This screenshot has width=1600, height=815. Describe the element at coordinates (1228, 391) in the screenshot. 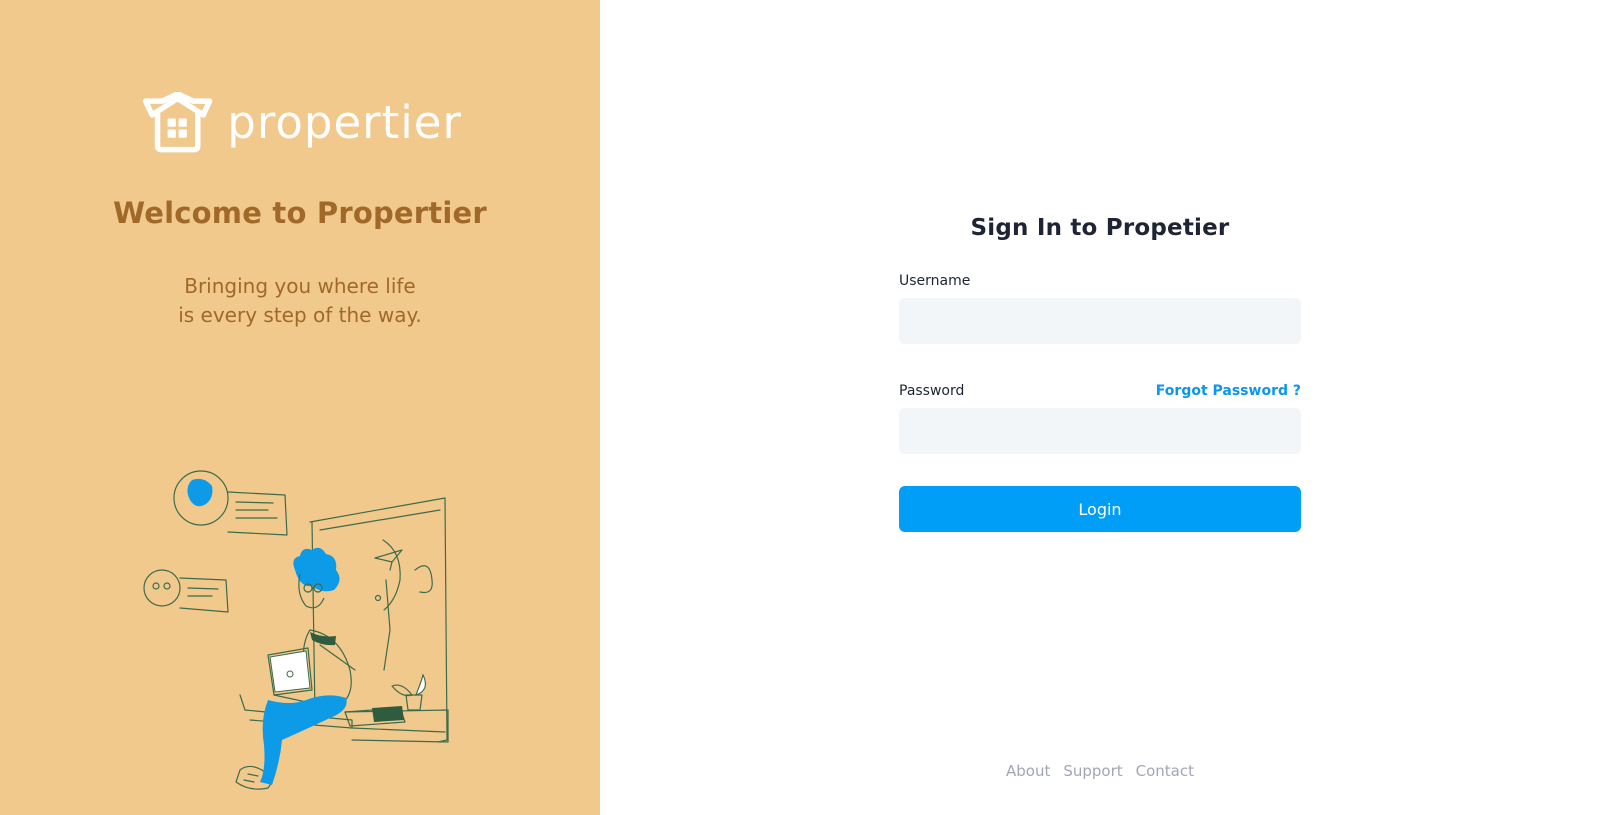

I see `forgot-password-link: Forgot Password ?` at that location.